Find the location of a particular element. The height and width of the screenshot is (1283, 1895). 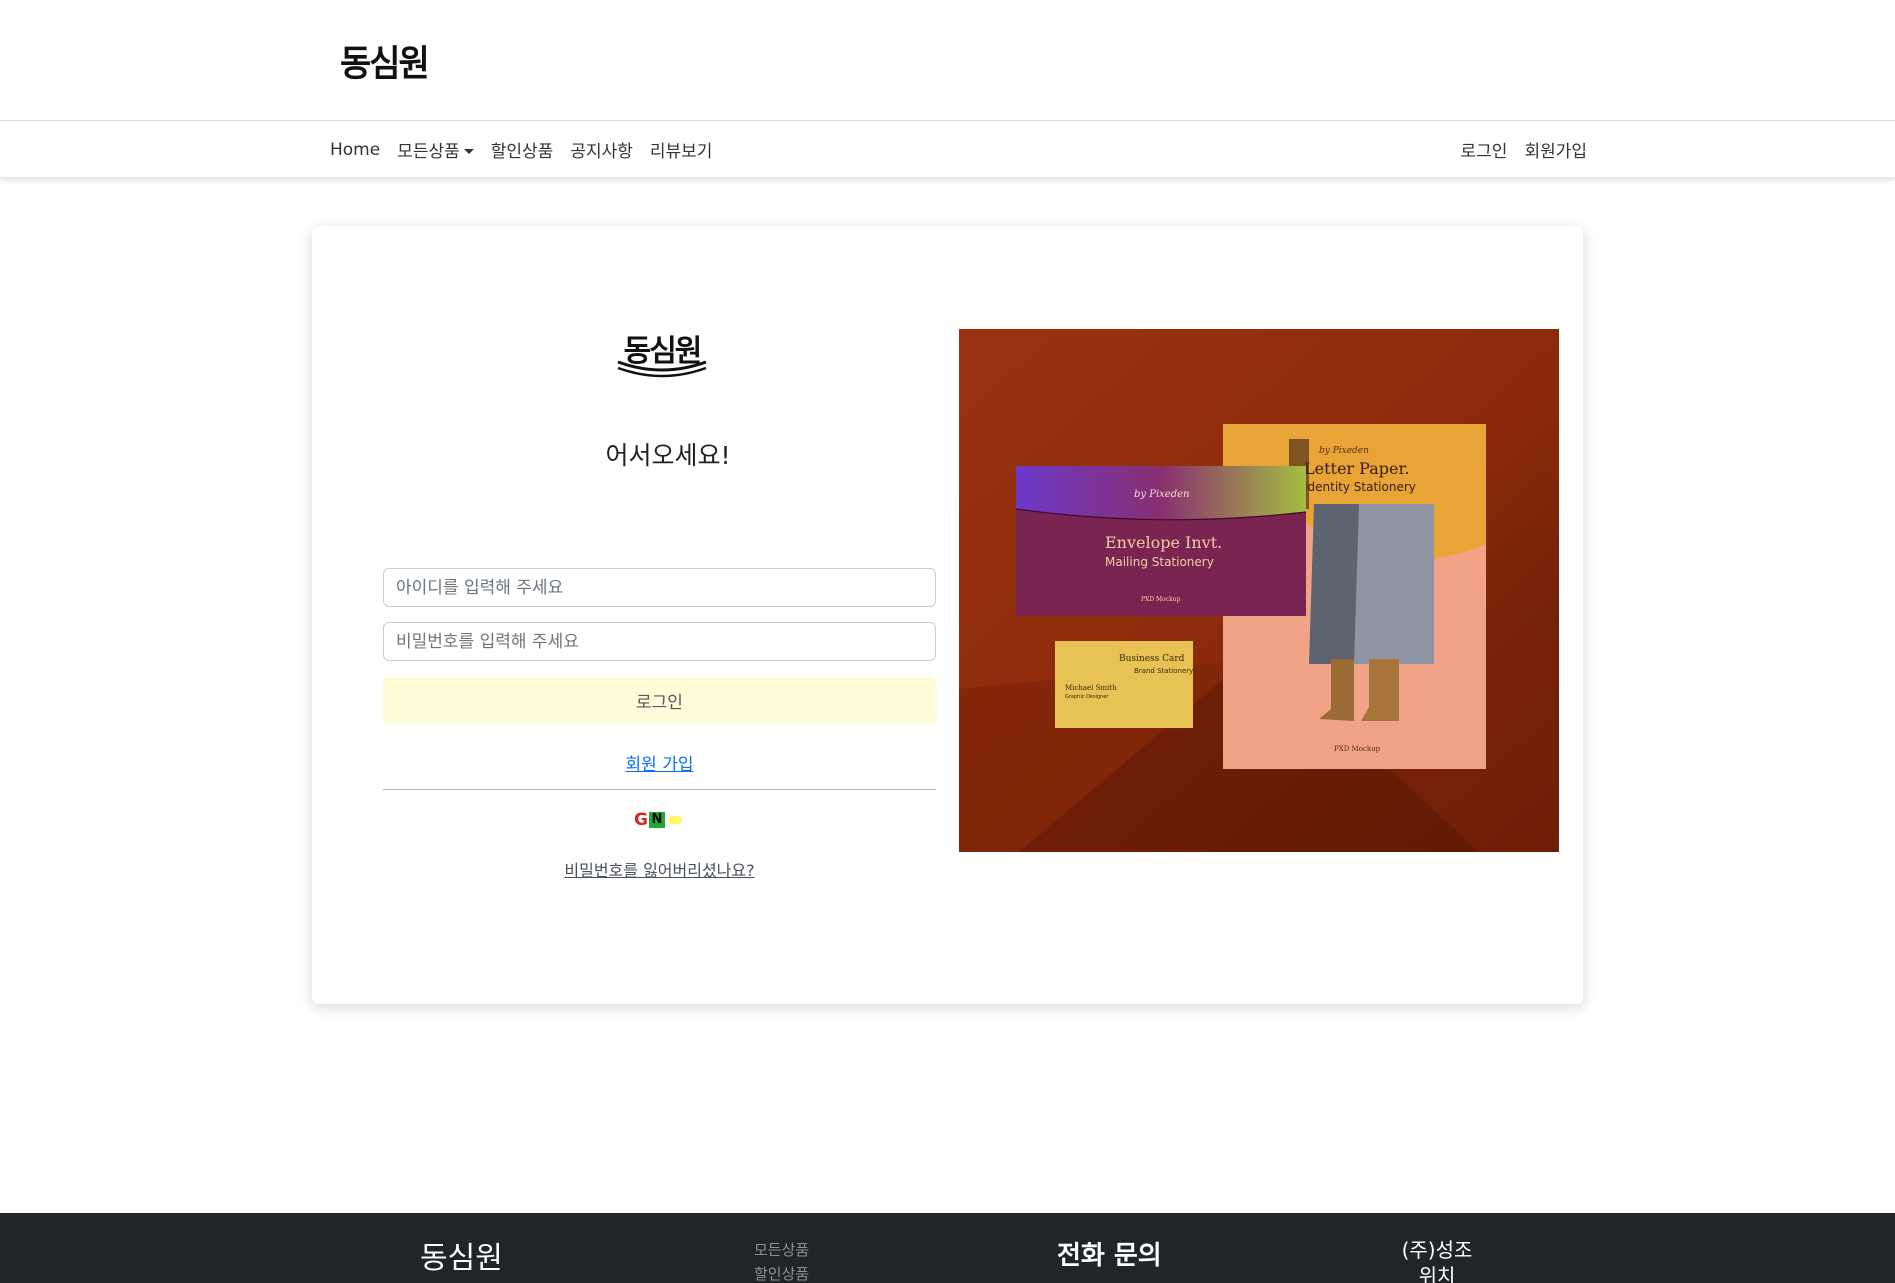

nav-signup: 회원가입 is located at coordinates (1555, 149).